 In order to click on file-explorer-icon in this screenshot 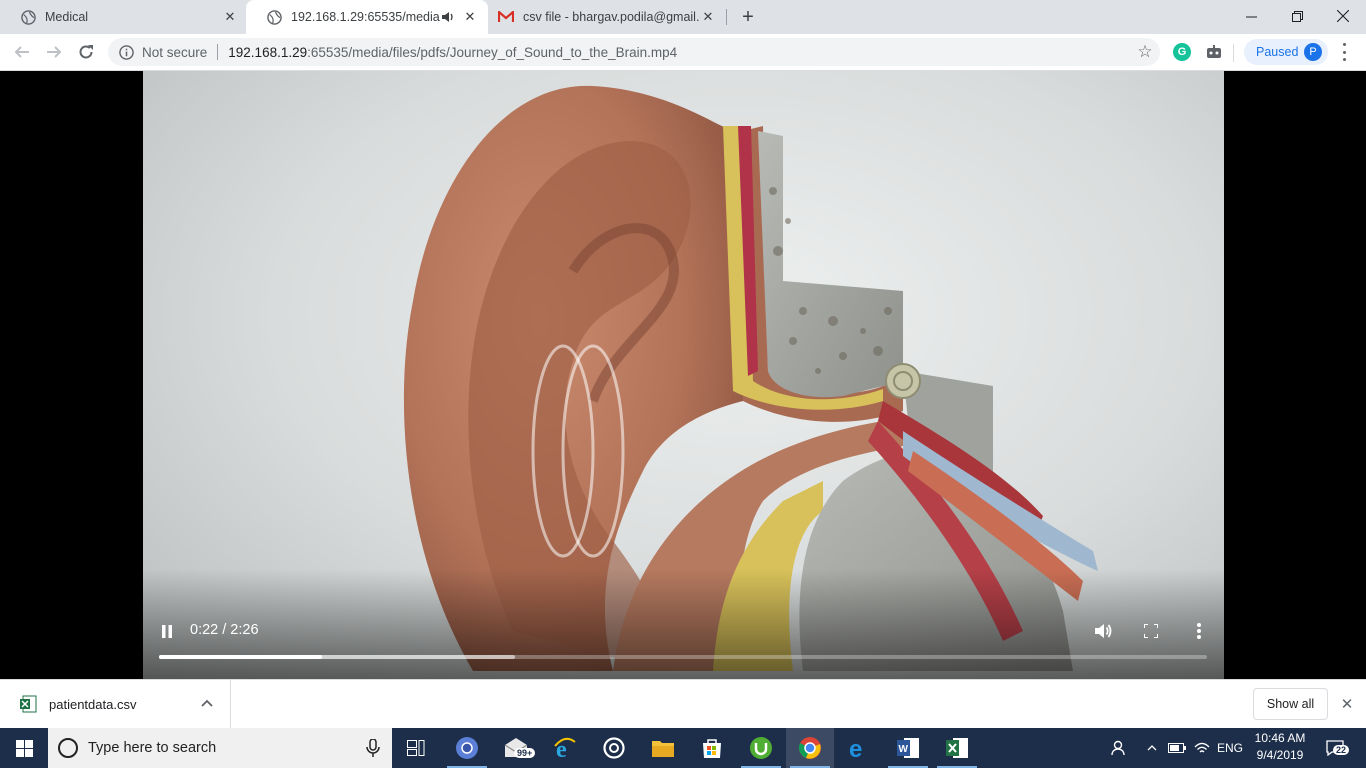, I will do `click(663, 748)`.